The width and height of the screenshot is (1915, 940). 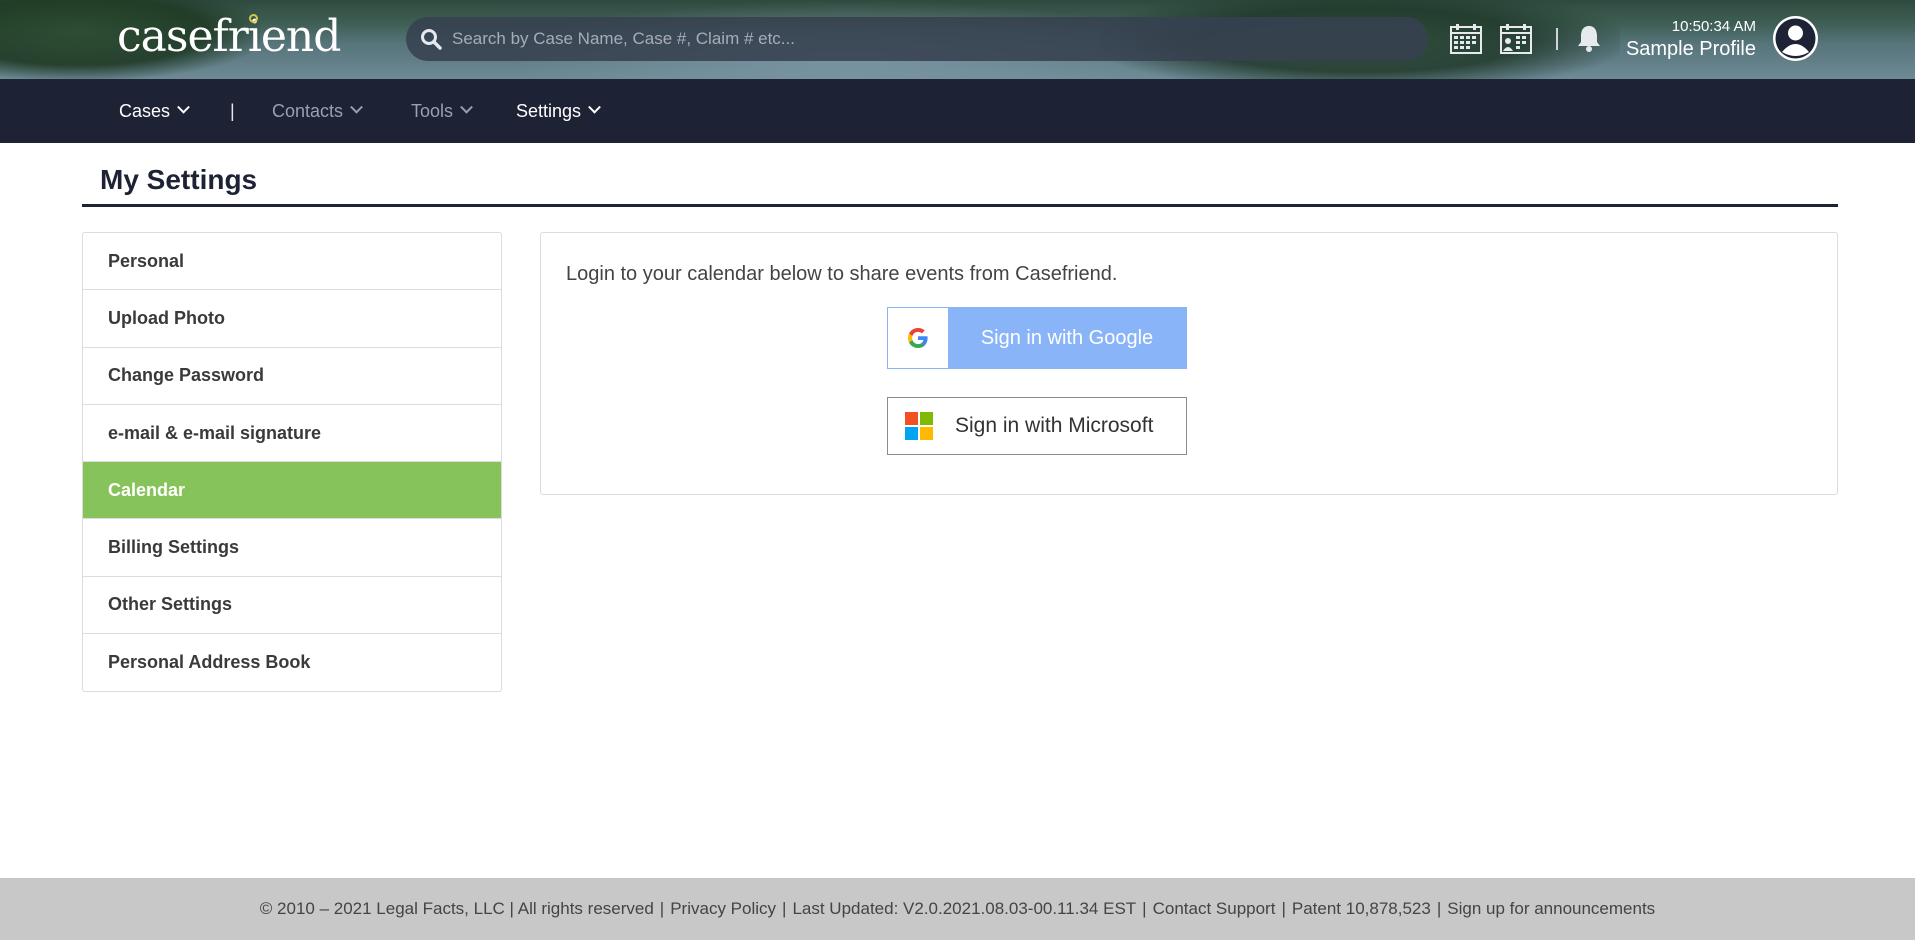 What do you see at coordinates (1589, 39) in the screenshot?
I see `bell-icon` at bounding box center [1589, 39].